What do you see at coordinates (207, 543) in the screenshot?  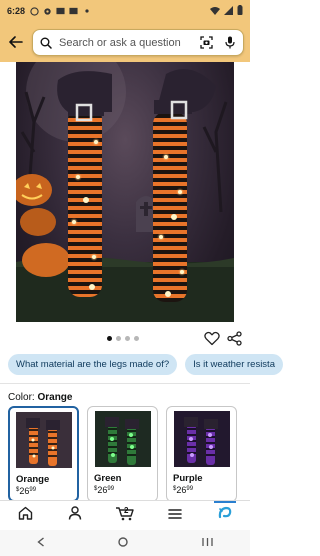 I see `system-recents-icon` at bounding box center [207, 543].